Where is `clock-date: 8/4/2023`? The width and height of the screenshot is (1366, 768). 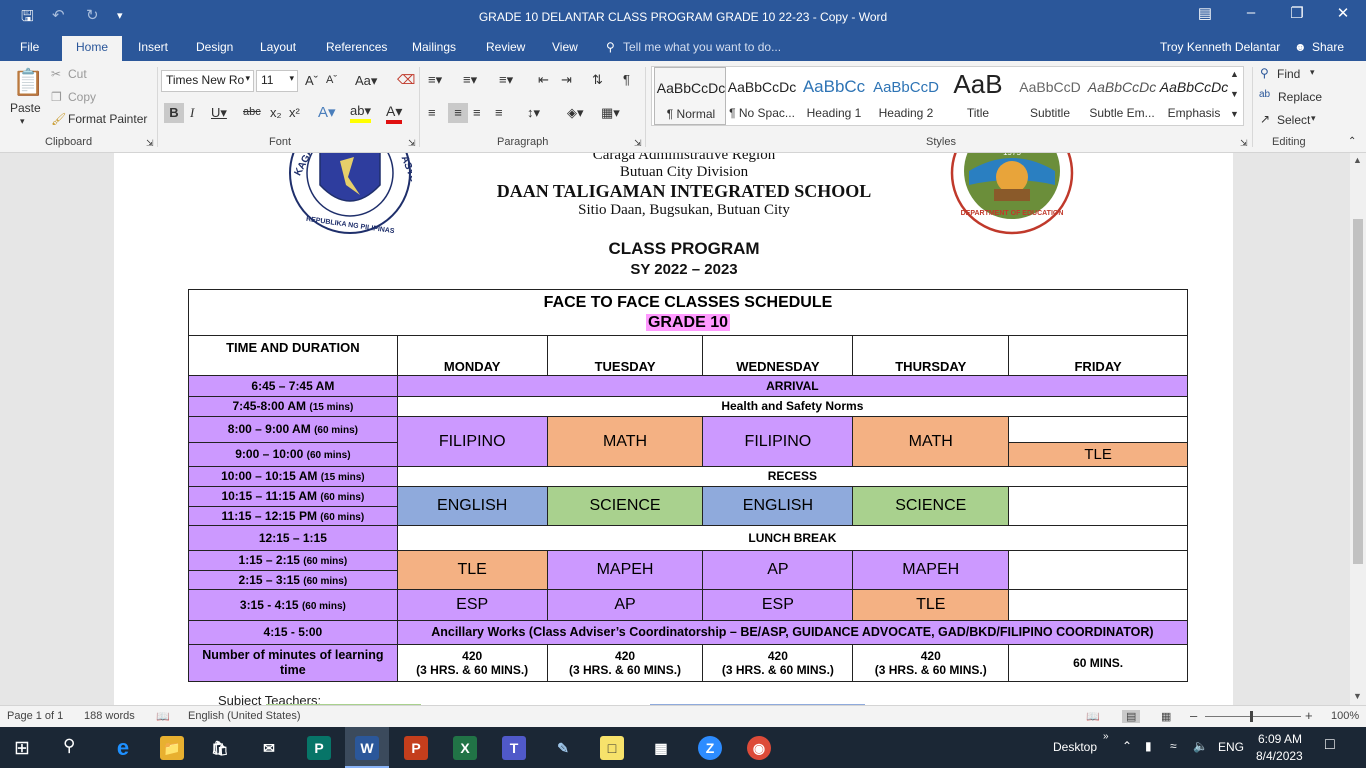
clock-date: 8/4/2023 is located at coordinates (1279, 756).